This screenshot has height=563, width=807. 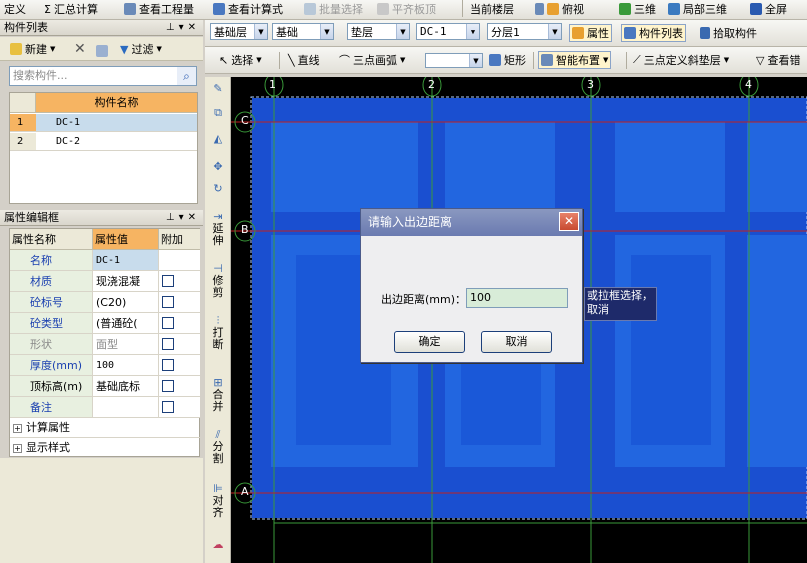 What do you see at coordinates (218, 281) in the screenshot?
I see `trim-button: ⊣ 修剪` at bounding box center [218, 281].